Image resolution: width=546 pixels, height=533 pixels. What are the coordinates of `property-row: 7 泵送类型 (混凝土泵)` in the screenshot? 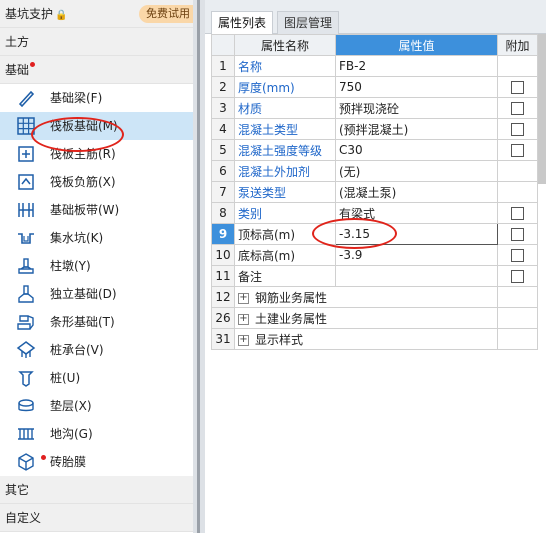 It's located at (374, 192).